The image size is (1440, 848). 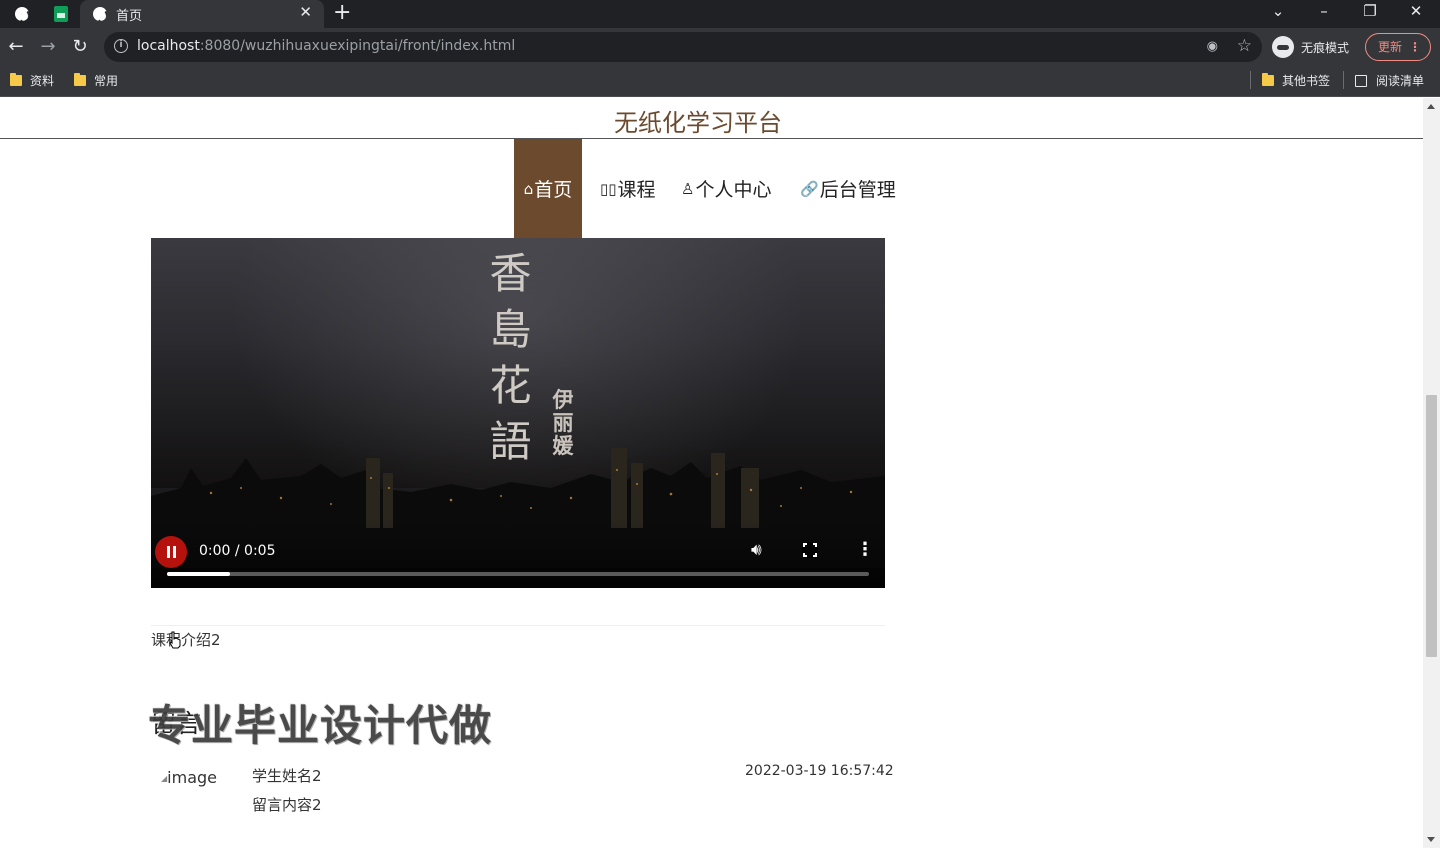 What do you see at coordinates (511, 357) in the screenshot?
I see `video-title-calligraphy: 香島花語` at bounding box center [511, 357].